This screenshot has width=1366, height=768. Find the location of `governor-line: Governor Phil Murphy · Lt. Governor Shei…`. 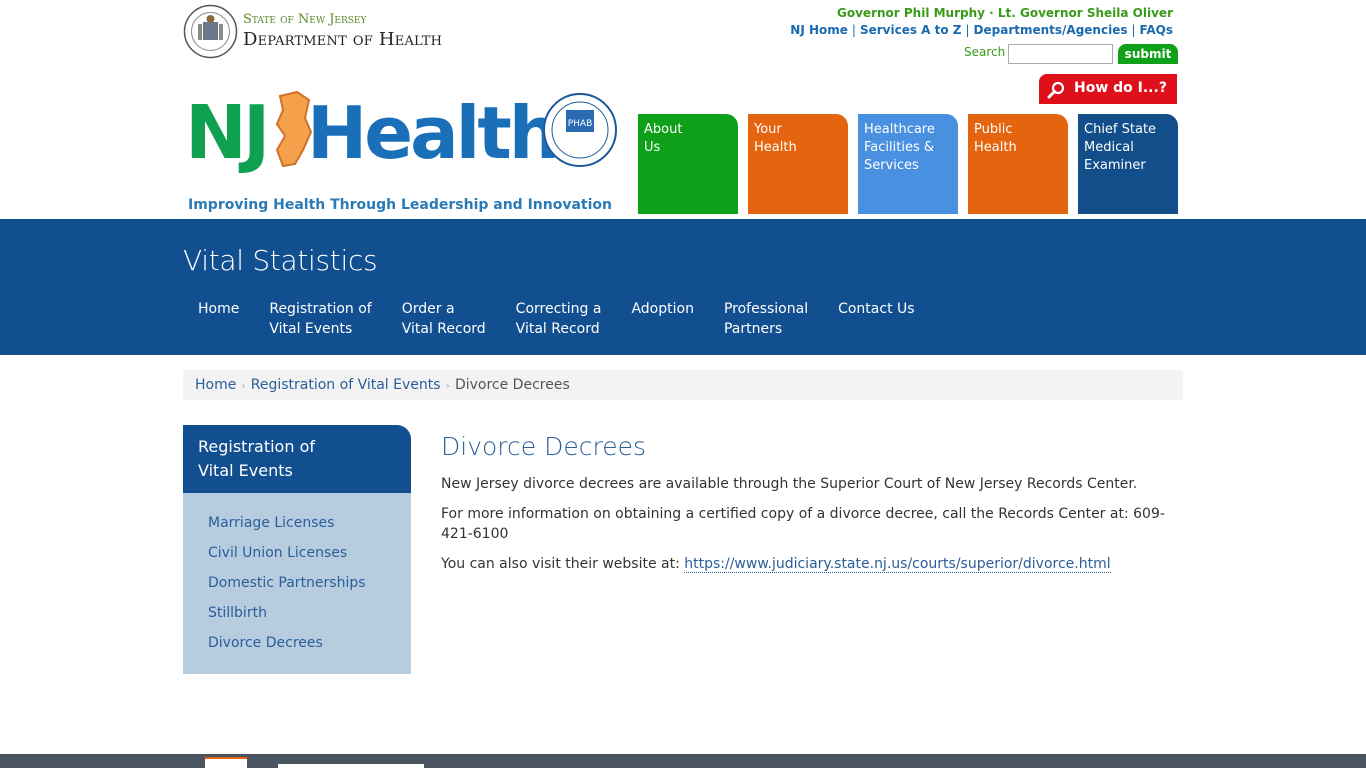

governor-line: Governor Phil Murphy · Lt. Governor Shei… is located at coordinates (1005, 13).